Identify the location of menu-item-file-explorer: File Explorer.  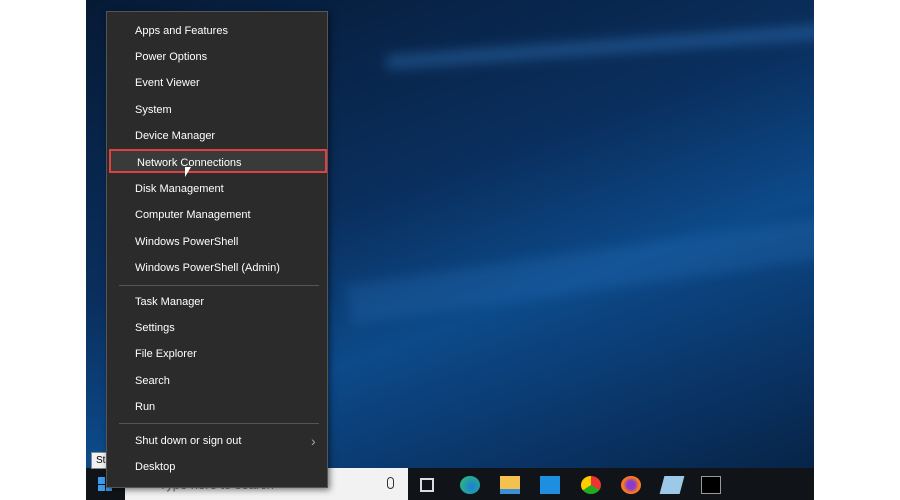
(217, 354).